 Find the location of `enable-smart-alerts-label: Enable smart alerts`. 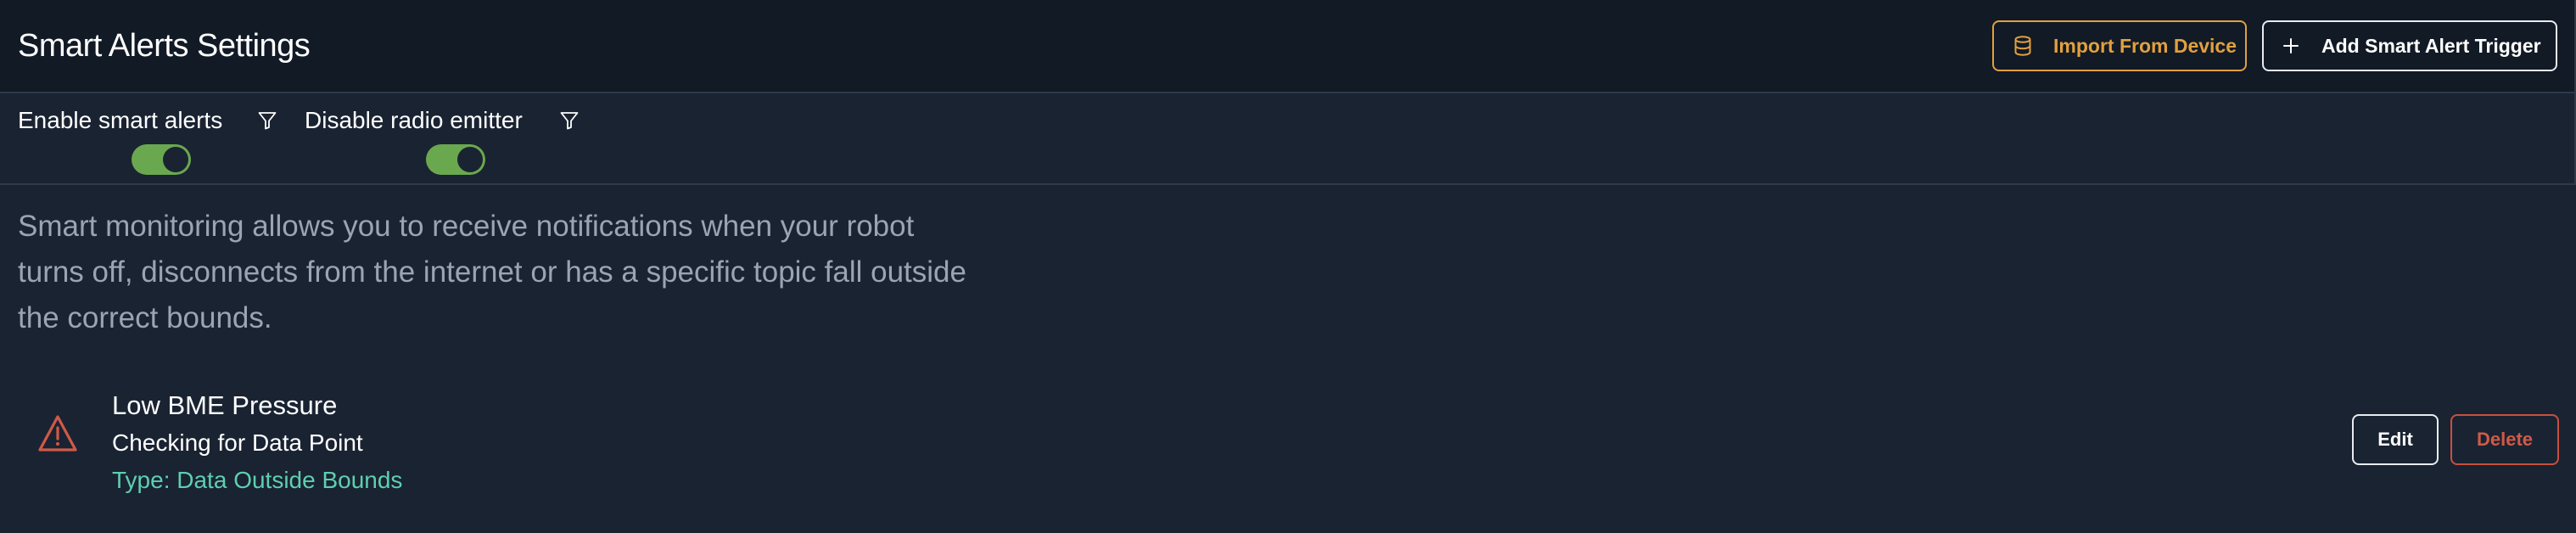

enable-smart-alerts-label: Enable smart alerts is located at coordinates (120, 120).